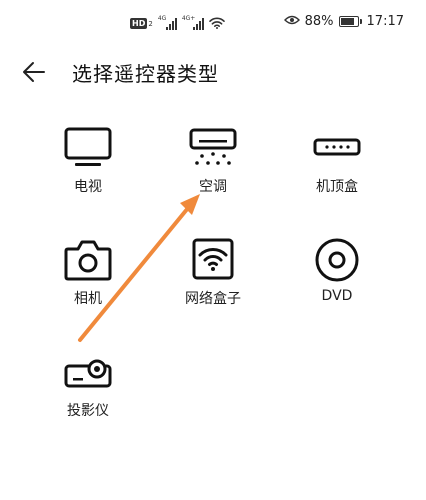 Image resolution: width=426 pixels, height=500 pixels. I want to click on hd-badge-text: HD, so click(139, 23).